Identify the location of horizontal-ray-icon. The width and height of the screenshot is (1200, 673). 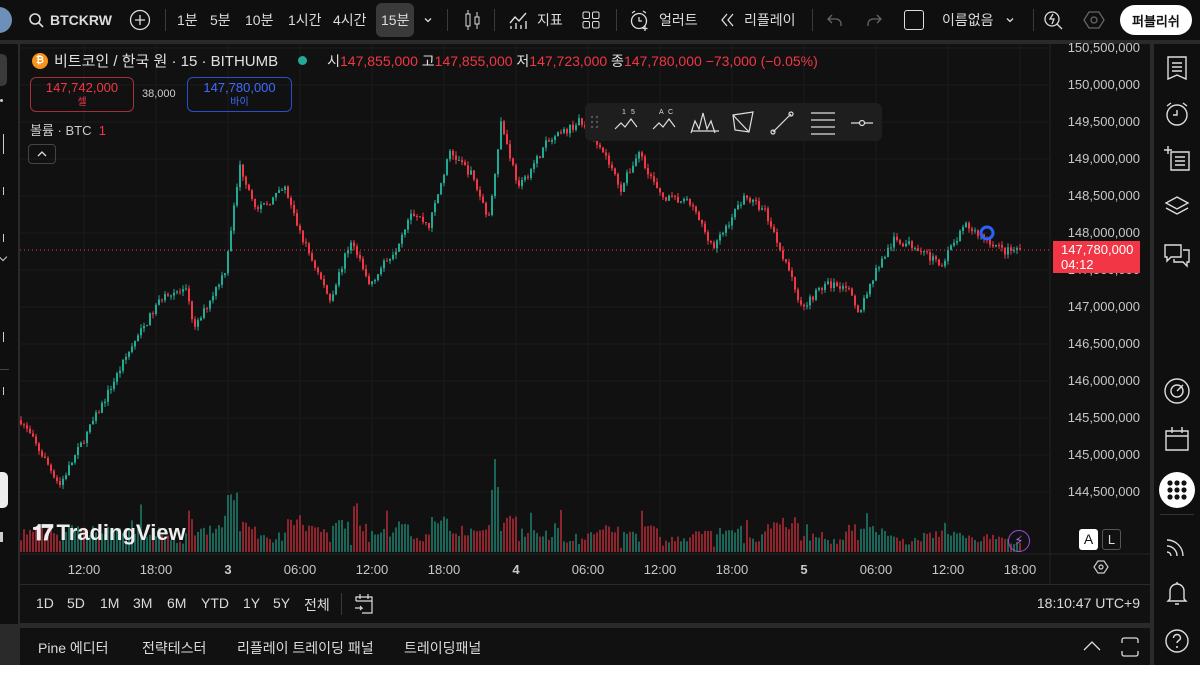
(862, 123).